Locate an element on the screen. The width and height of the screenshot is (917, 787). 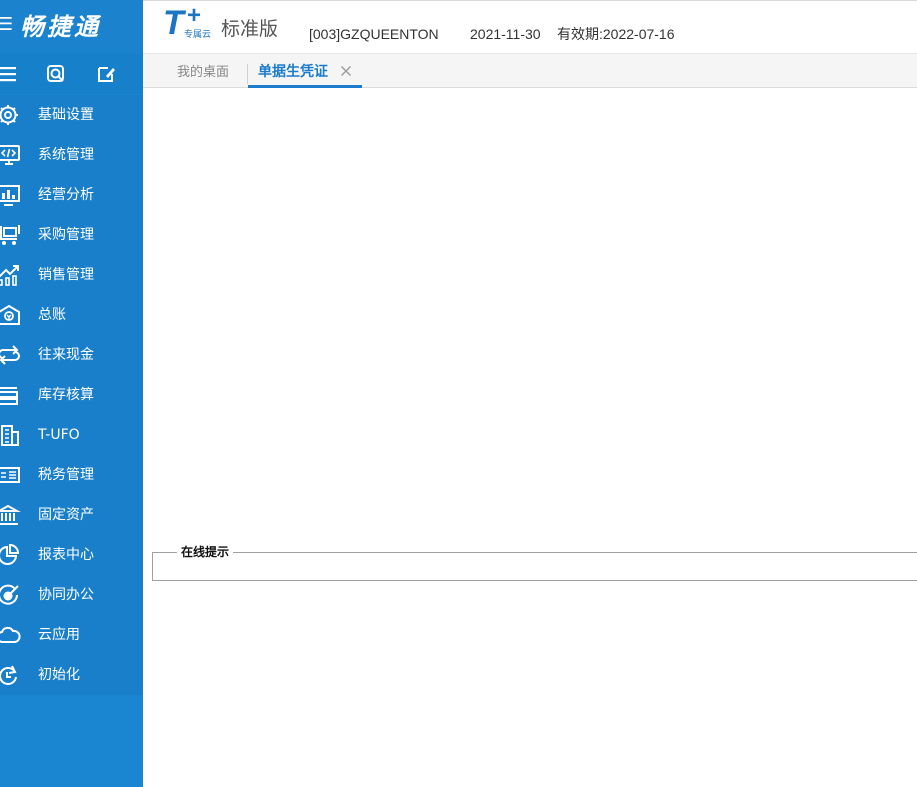
close-icon is located at coordinates (346, 71).